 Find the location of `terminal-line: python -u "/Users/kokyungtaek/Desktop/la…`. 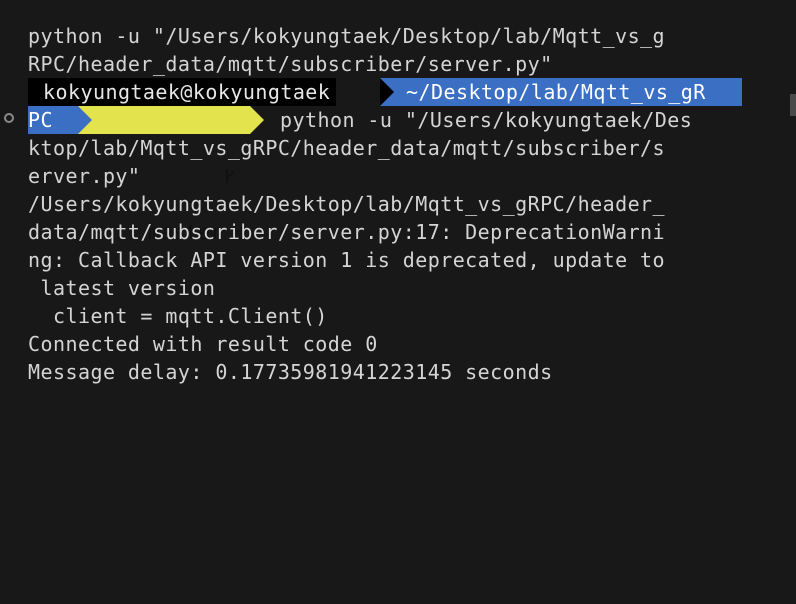

terminal-line: python -u "/Users/kokyungtaek/Desktop/la… is located at coordinates (347, 36).